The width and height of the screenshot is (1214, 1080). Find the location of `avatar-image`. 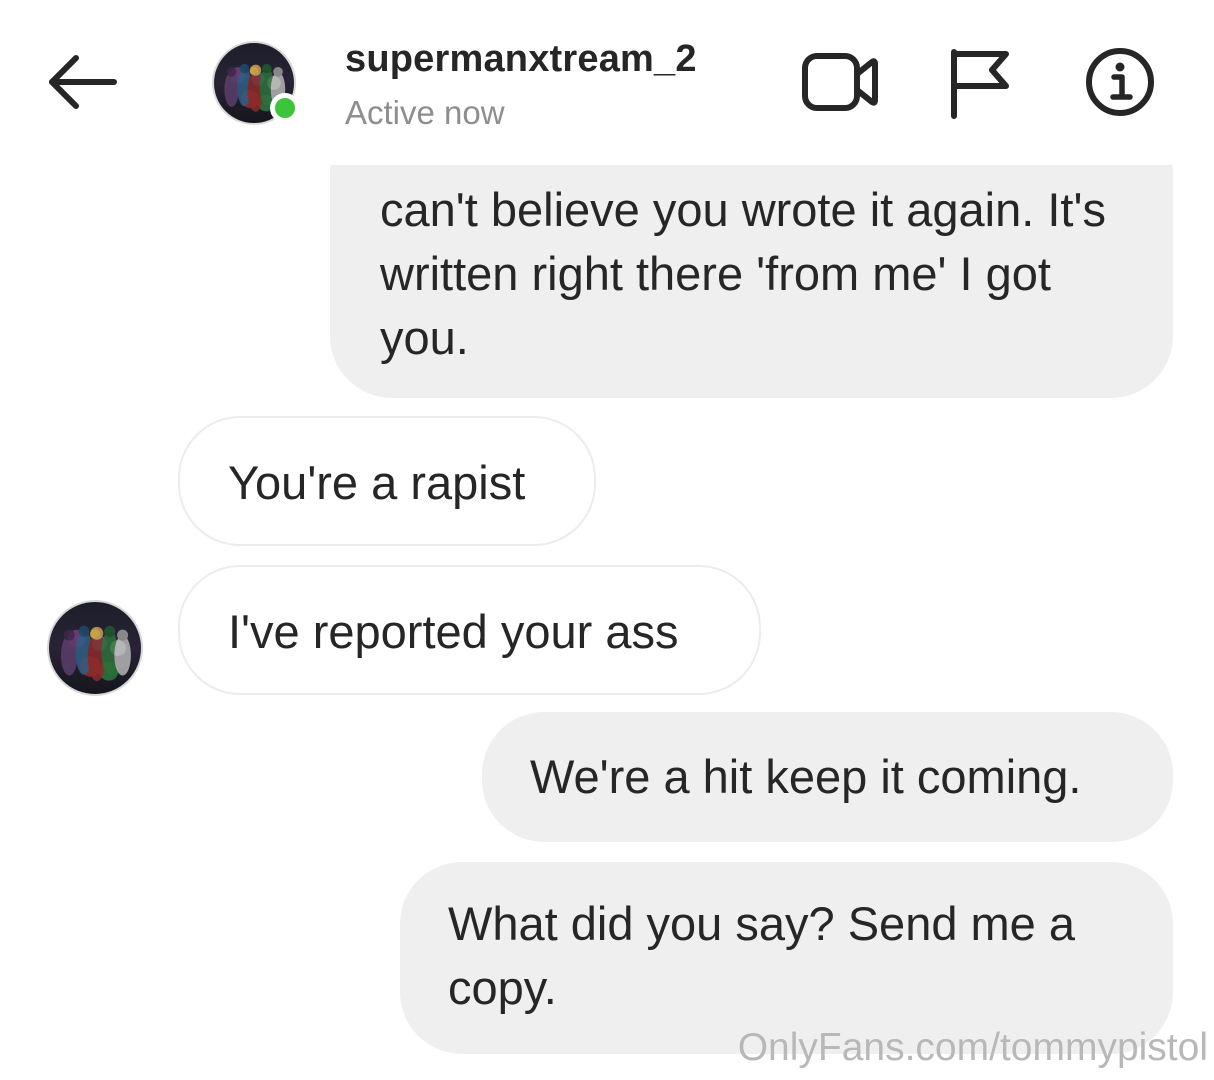

avatar-image is located at coordinates (95, 648).